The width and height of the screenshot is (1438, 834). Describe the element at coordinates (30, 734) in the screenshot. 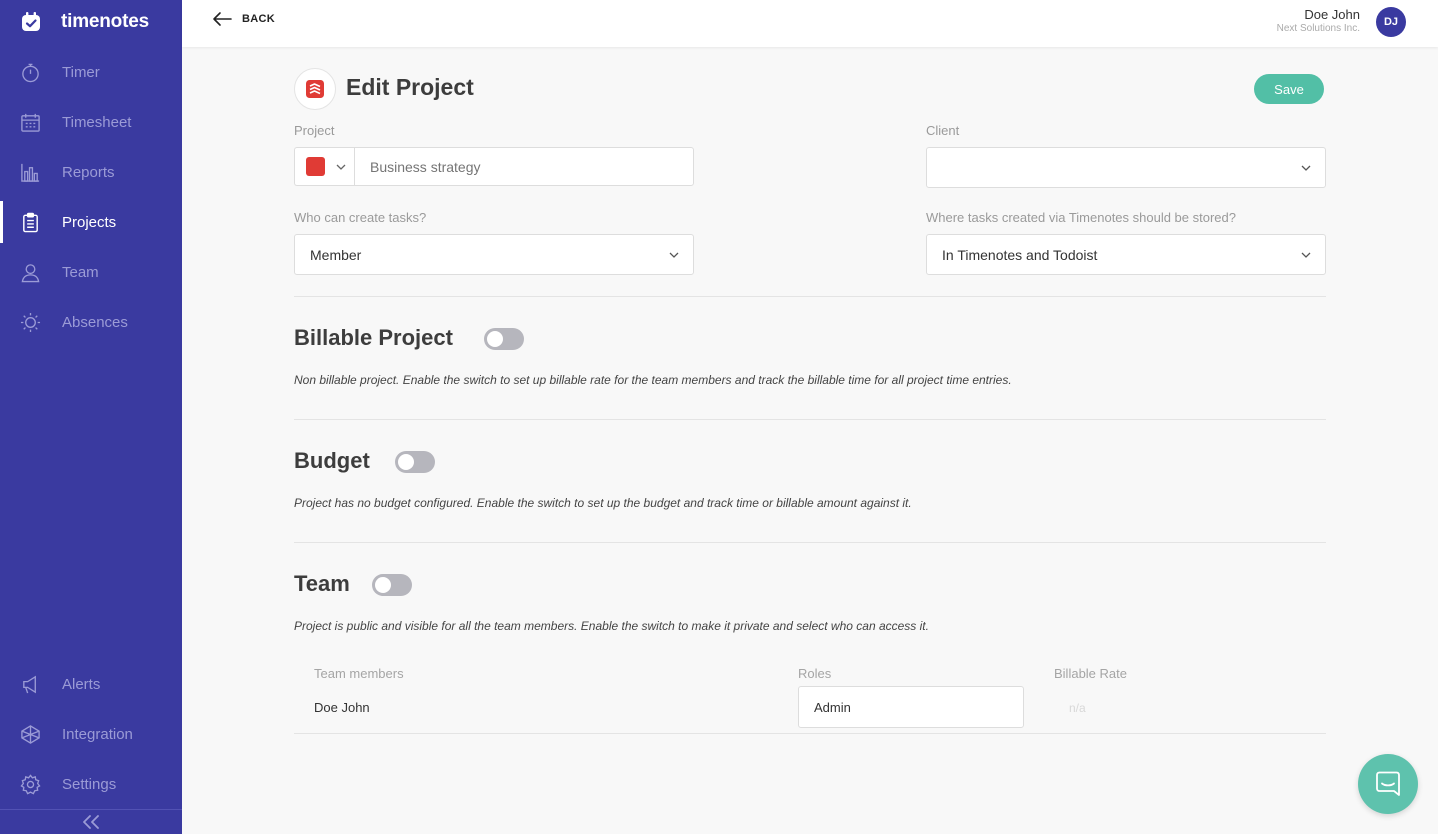

I see `integration-icon` at that location.